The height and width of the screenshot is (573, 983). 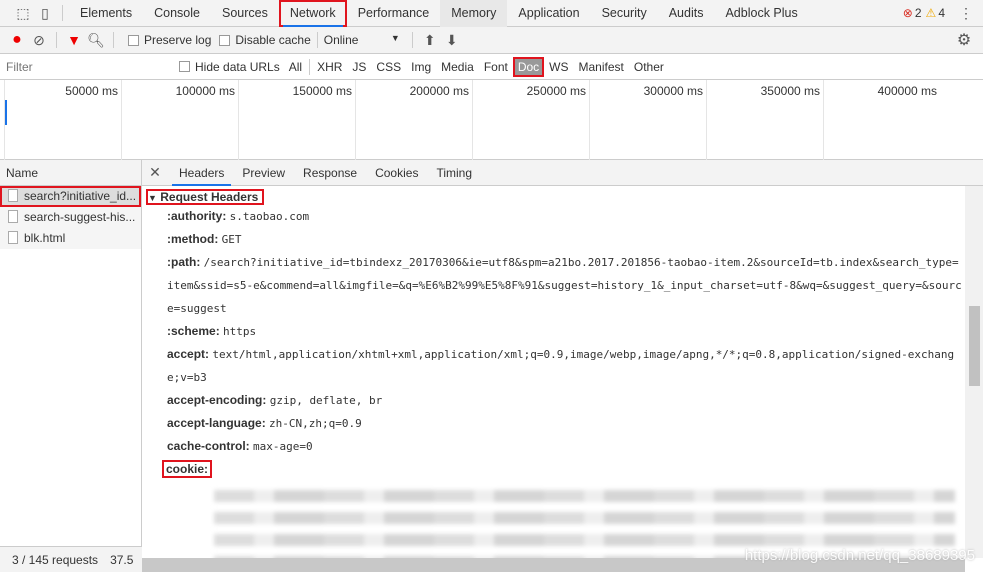 I want to click on filter-doc: Doc, so click(x=528, y=66).